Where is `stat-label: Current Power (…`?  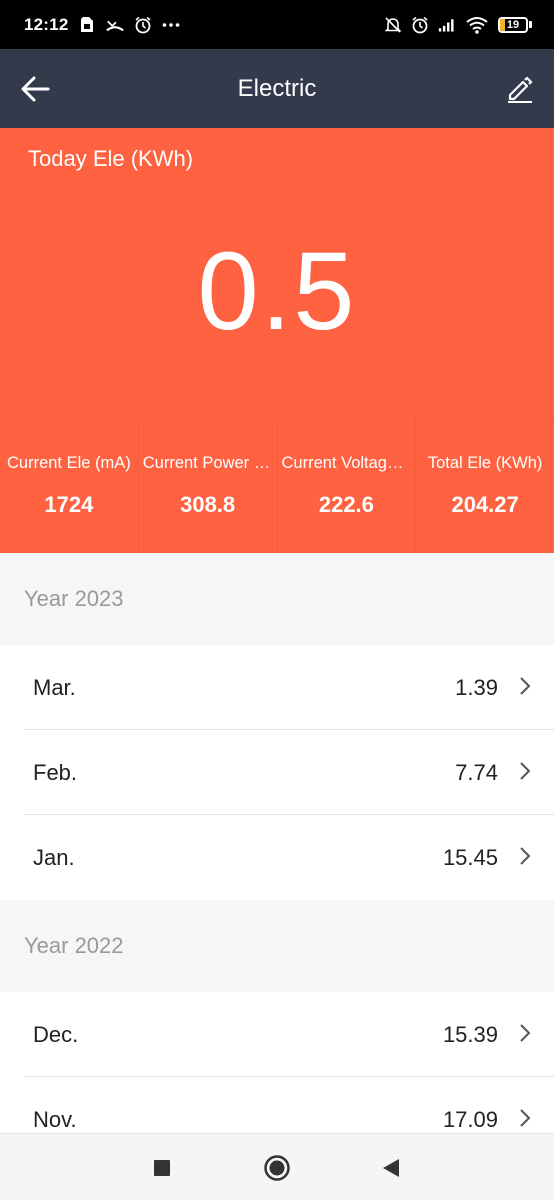
stat-label: Current Power (… is located at coordinates (209, 463).